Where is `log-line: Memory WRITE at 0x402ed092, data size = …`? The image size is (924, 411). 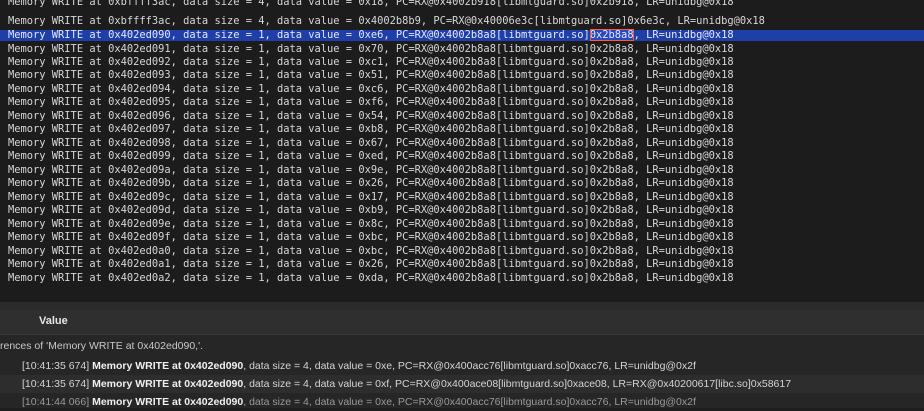 log-line: Memory WRITE at 0x402ed092, data size = … is located at coordinates (371, 62).